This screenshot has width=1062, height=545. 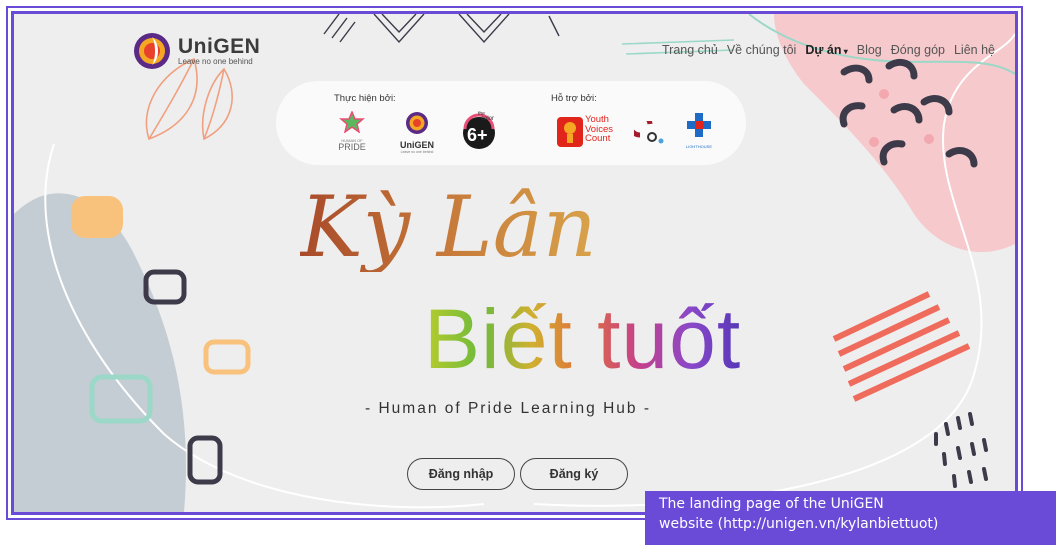 I want to click on yvc-text: Youth Voices Count, so click(x=599, y=129).